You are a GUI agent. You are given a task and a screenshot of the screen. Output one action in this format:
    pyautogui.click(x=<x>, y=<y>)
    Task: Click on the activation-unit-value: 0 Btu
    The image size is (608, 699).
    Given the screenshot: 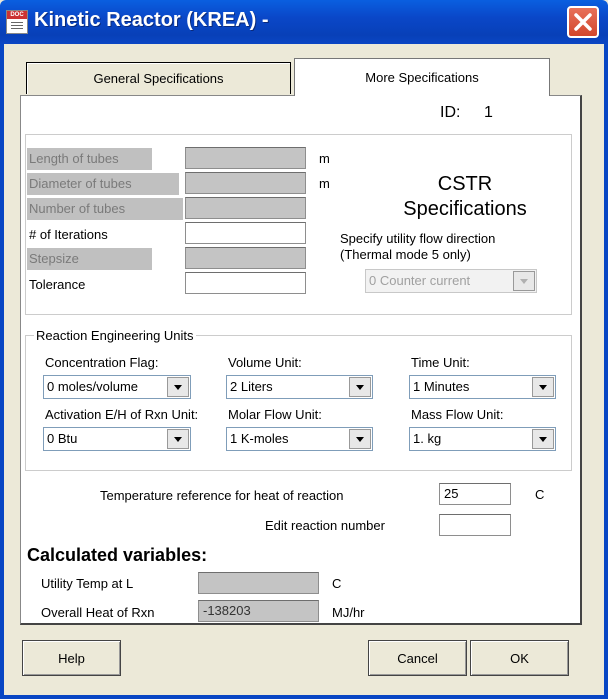 What is the action you would take?
    pyautogui.click(x=62, y=438)
    